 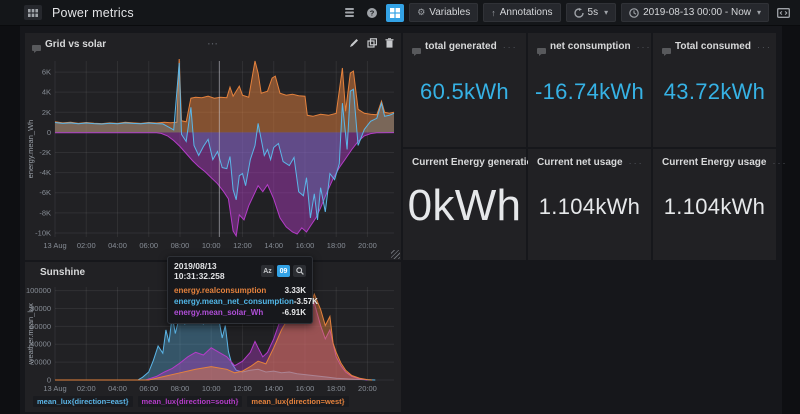 I want to click on stat-panel-net-consumption: net consumption ··· -16.74kWh, so click(x=589, y=90).